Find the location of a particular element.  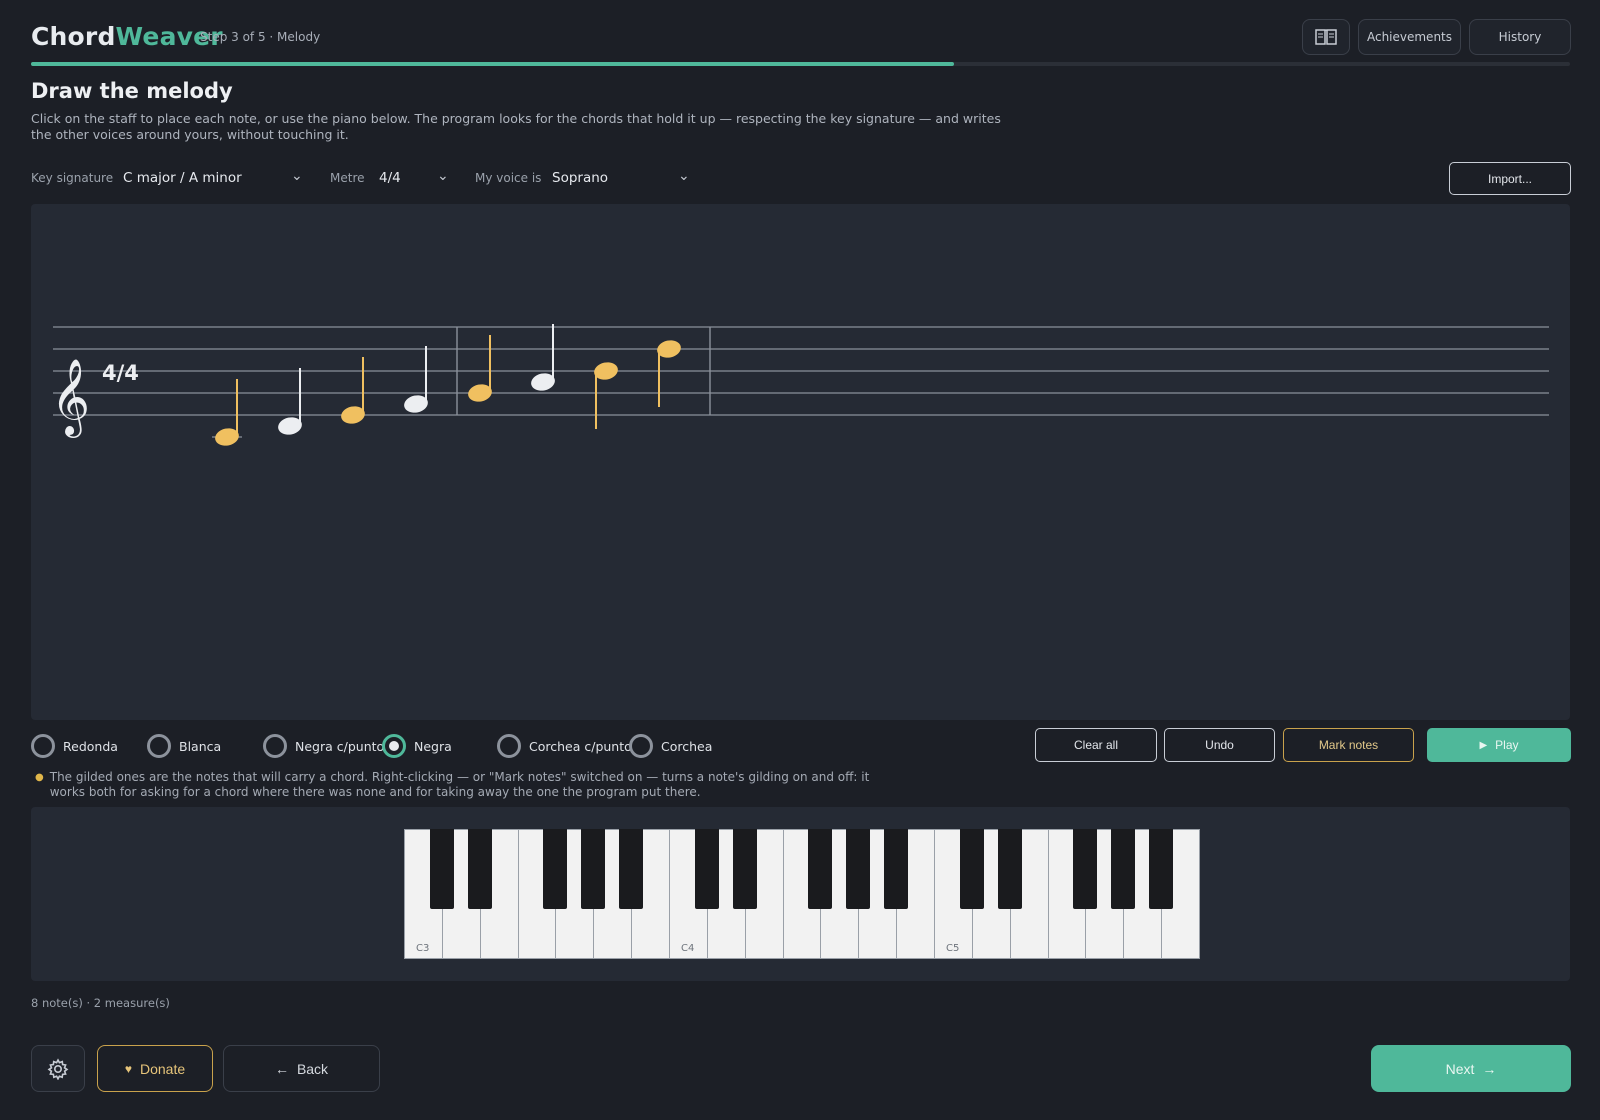

key-signature-value: C major / A minor is located at coordinates (182, 178).